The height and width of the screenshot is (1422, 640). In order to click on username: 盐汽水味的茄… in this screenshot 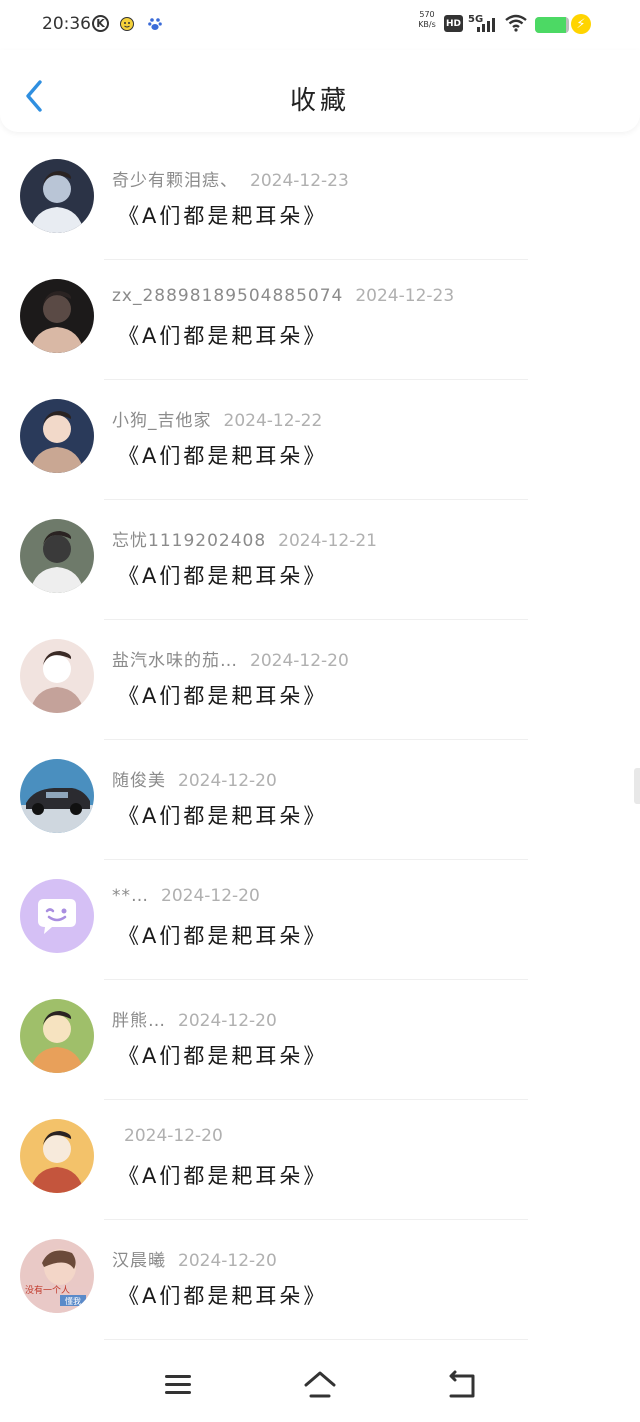, I will do `click(175, 661)`.